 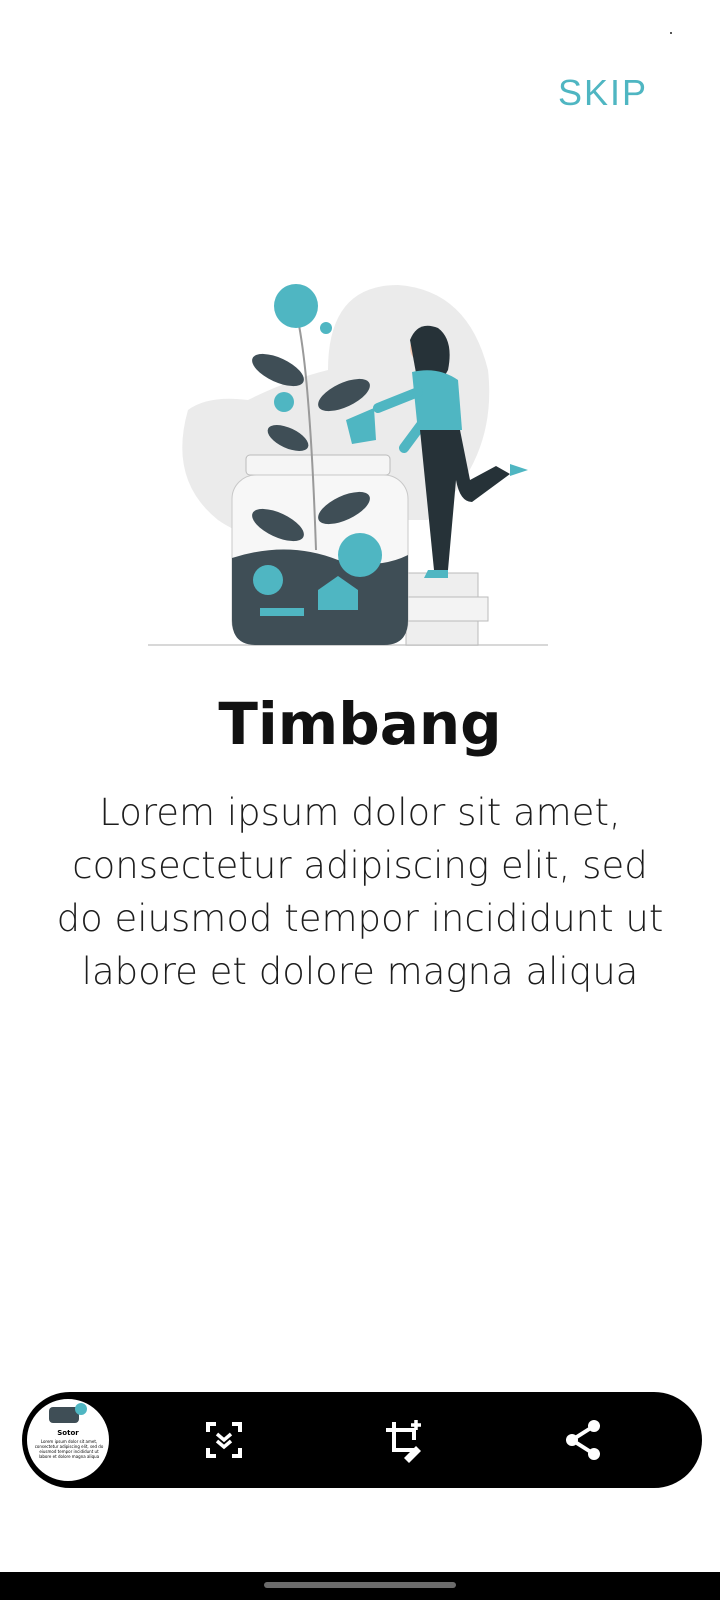 I want to click on skip-button: SKIP, so click(x=603, y=93).